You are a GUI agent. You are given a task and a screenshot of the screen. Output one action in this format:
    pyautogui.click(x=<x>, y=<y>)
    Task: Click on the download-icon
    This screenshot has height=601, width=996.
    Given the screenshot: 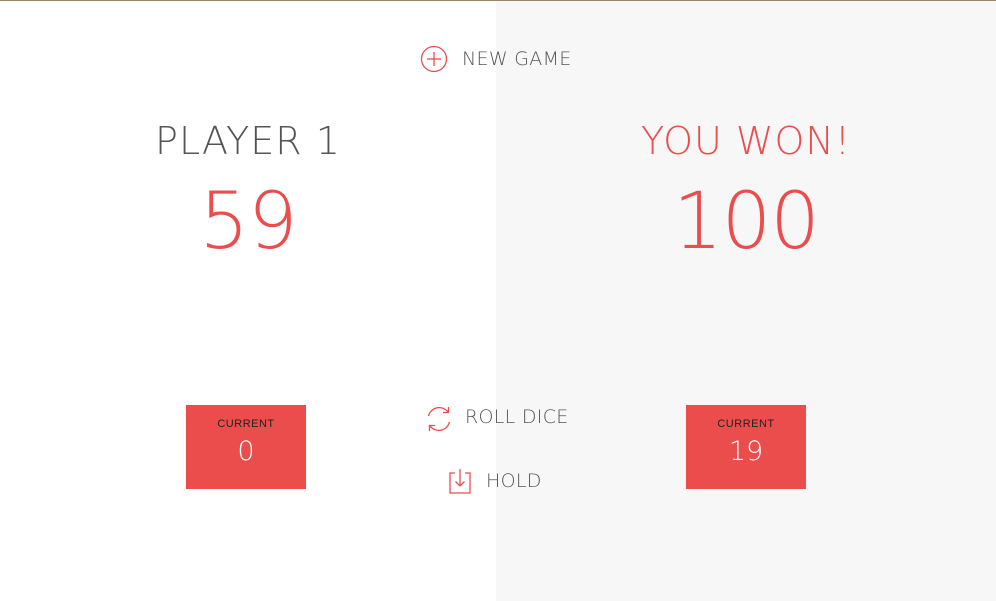 What is the action you would take?
    pyautogui.click(x=460, y=481)
    